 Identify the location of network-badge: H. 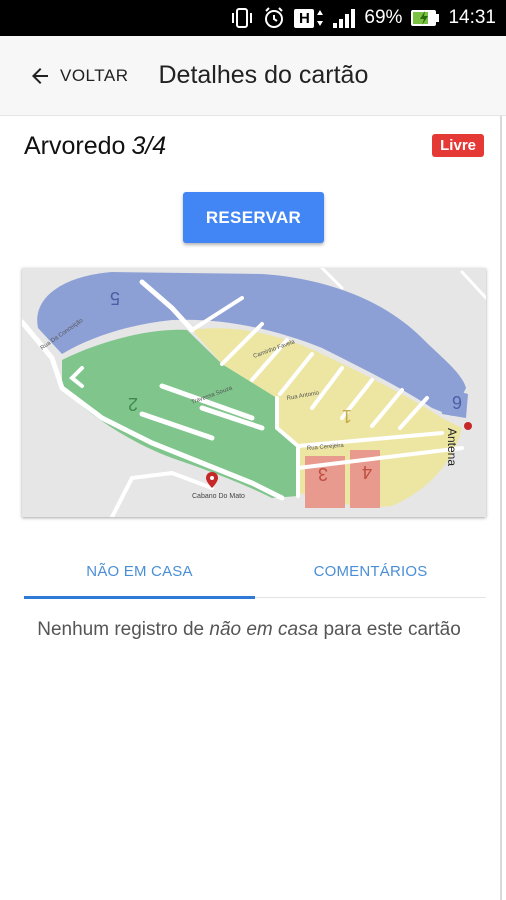
(304, 18).